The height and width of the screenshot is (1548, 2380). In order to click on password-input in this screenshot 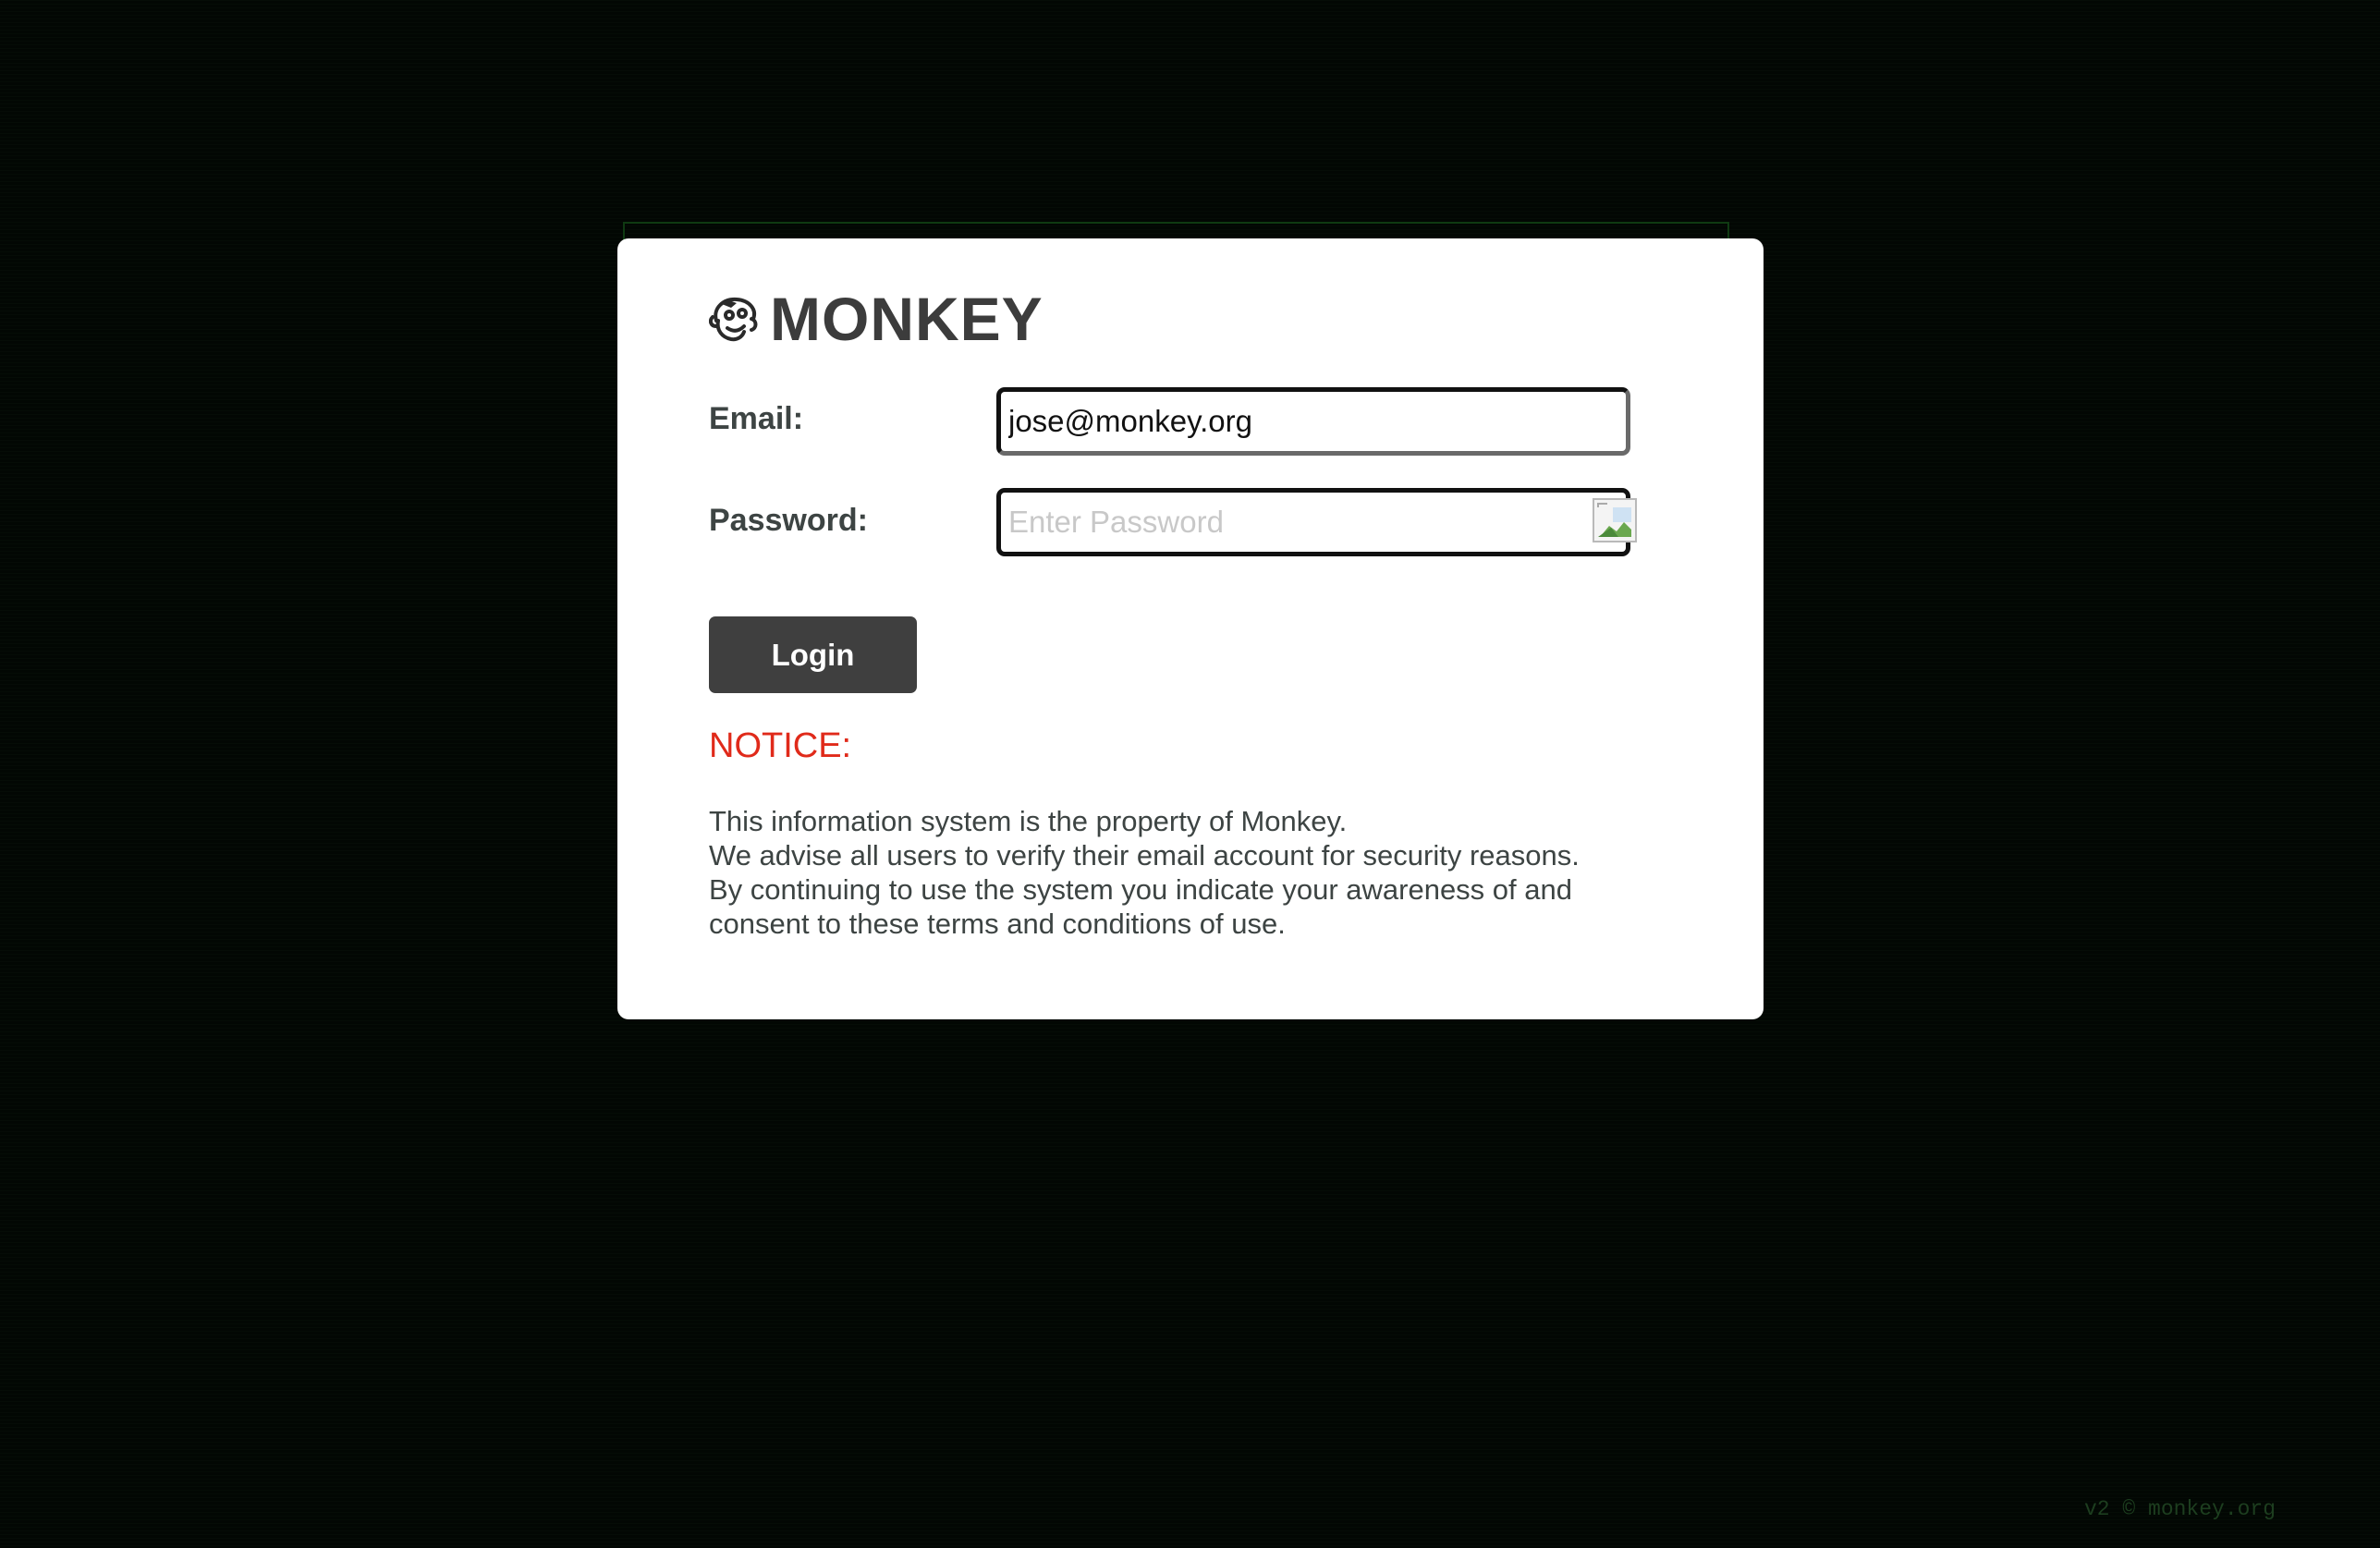, I will do `click(1313, 522)`.